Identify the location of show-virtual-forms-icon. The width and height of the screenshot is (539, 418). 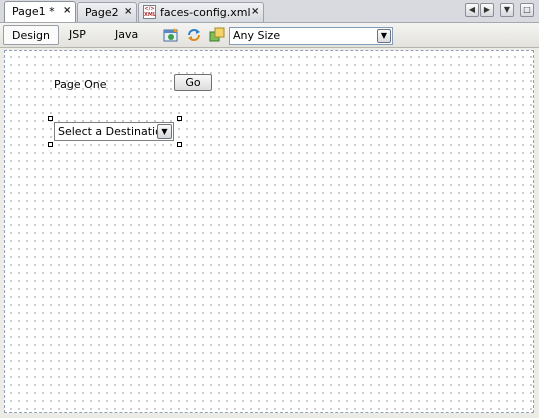
(217, 35).